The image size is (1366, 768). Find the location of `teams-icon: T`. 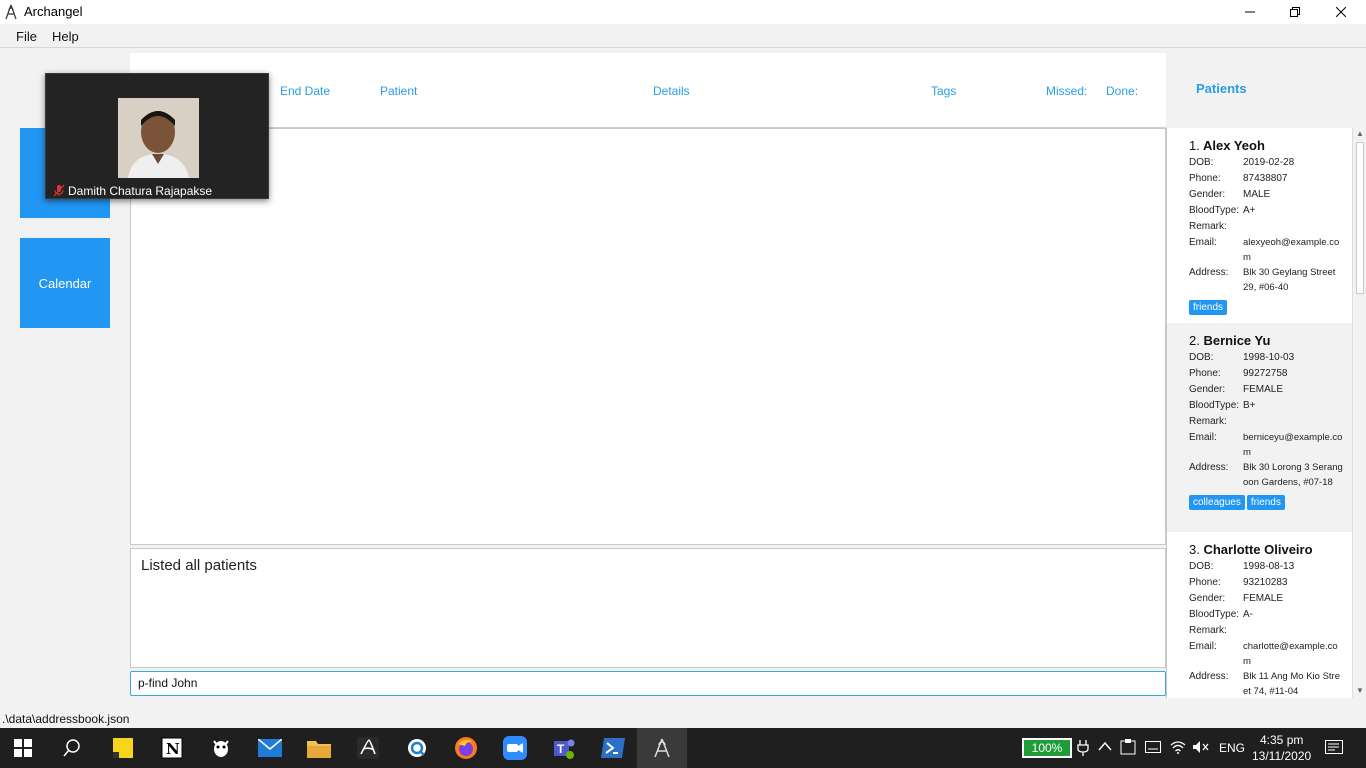

teams-icon: T is located at coordinates (564, 748).